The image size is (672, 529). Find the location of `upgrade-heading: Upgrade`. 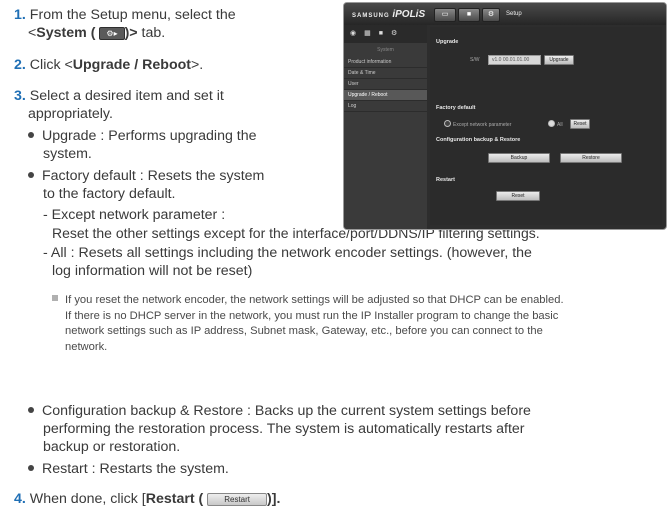

upgrade-heading: Upgrade is located at coordinates (447, 42).